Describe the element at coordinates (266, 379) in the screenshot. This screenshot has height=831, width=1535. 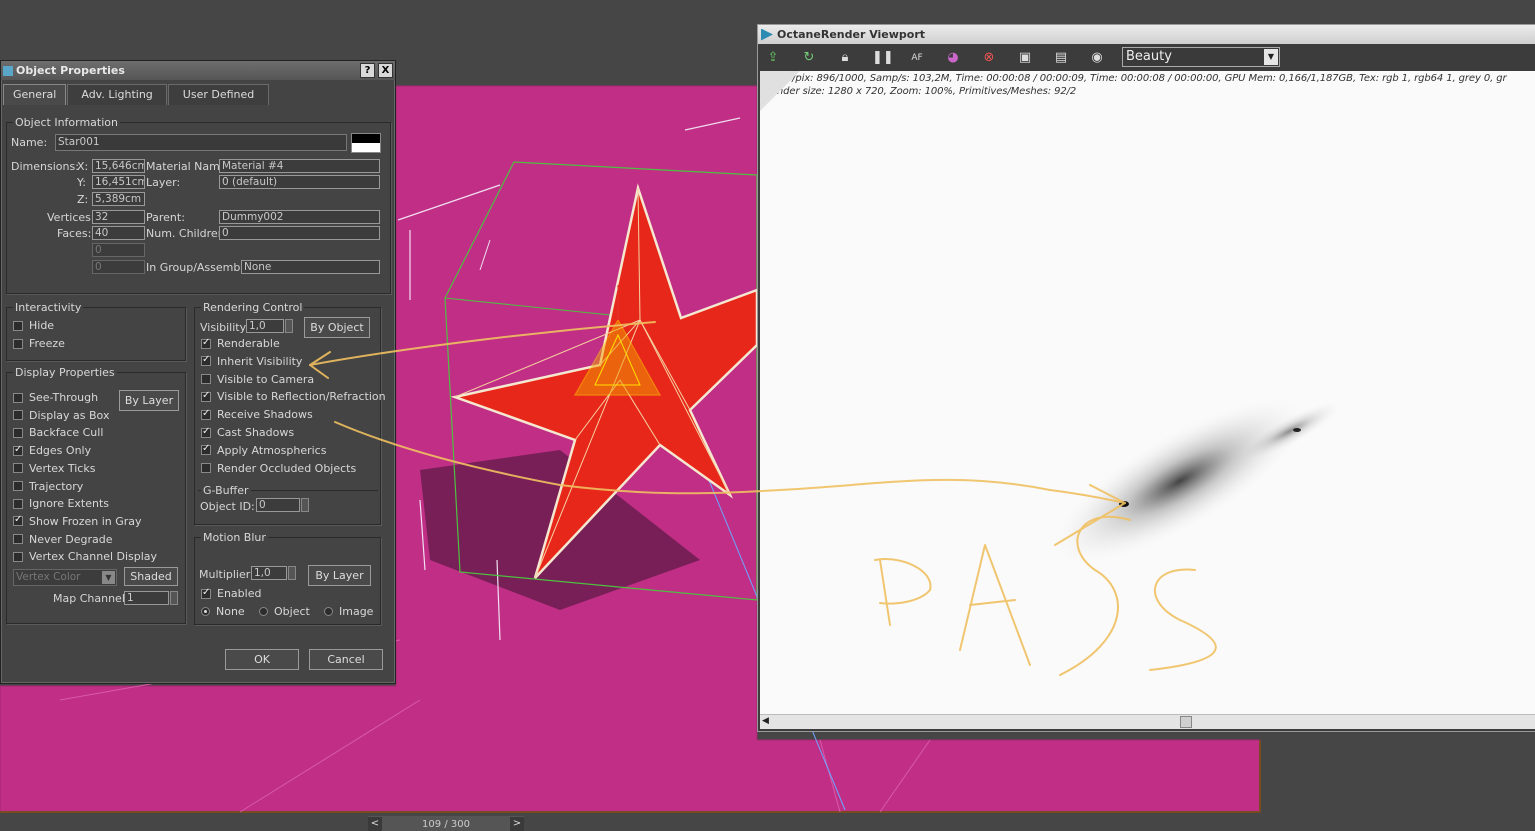
I see `option-label: Visible to Camera` at that location.